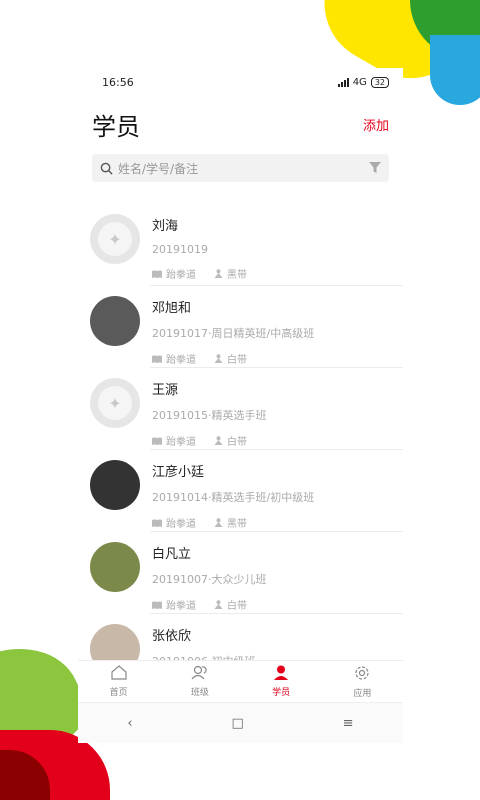  I want to click on add-student-button: 添加, so click(376, 124).